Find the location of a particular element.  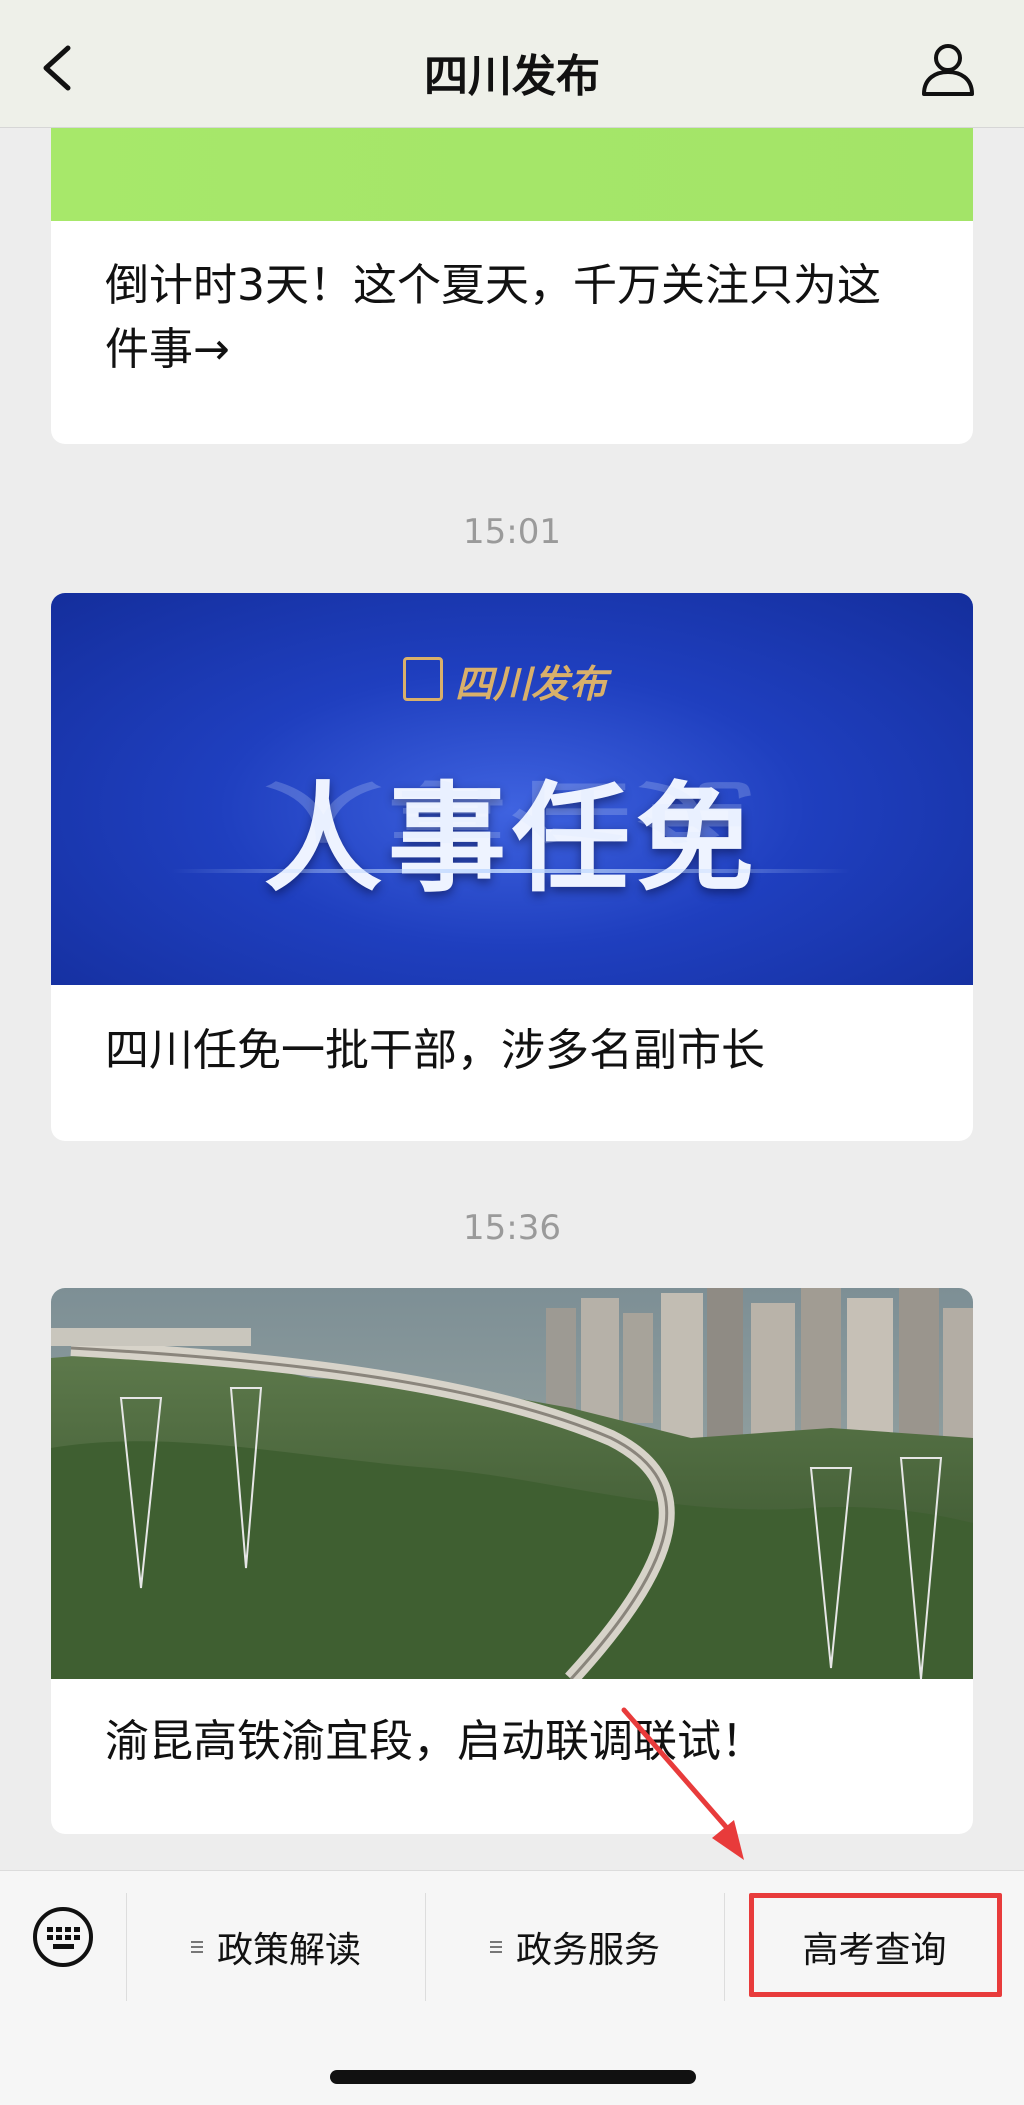

keyboard-icon is located at coordinates (63, 1937).